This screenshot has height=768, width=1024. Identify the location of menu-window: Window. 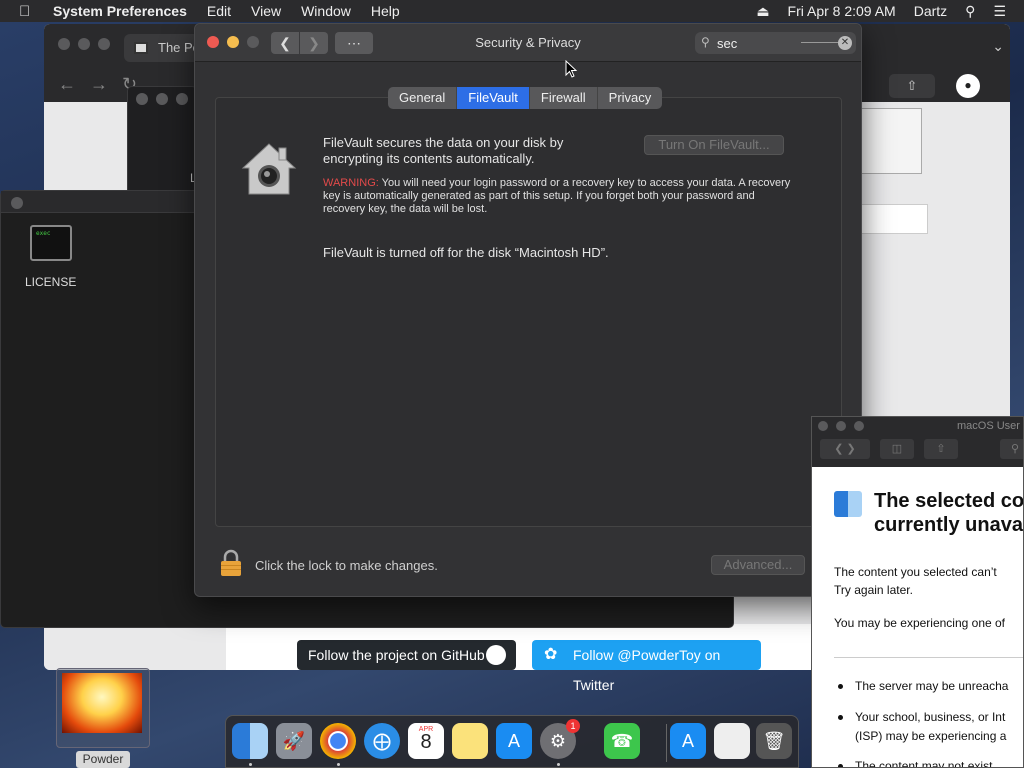
(326, 11).